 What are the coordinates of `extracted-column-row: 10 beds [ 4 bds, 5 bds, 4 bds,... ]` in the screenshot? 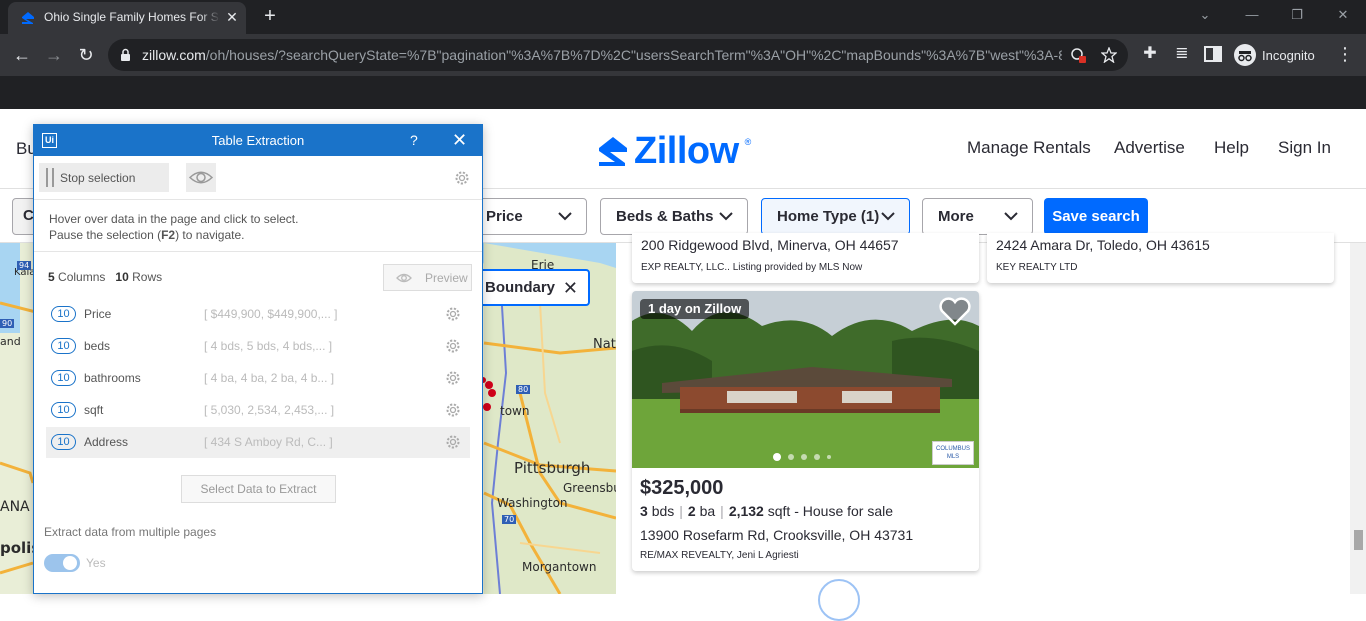 It's located at (258, 346).